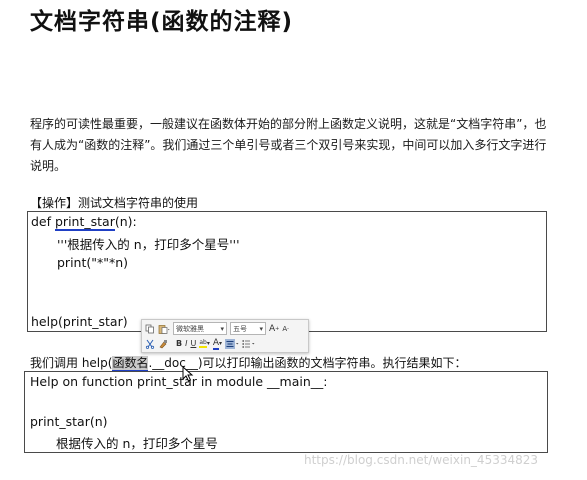 The width and height of the screenshot is (587, 480). What do you see at coordinates (130, 364) in the screenshot?
I see `selected-text: 函数名` at bounding box center [130, 364].